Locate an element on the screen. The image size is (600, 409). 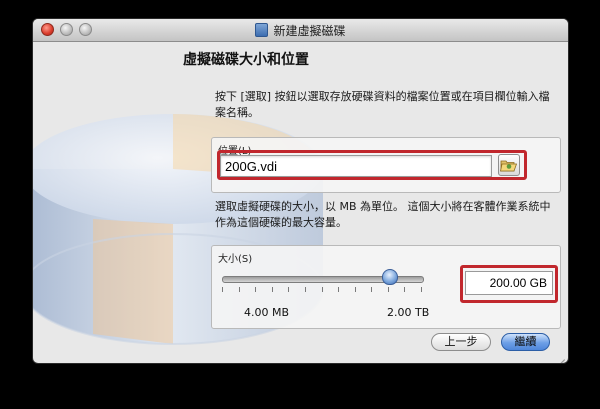
size-highlight-box is located at coordinates (509, 284).